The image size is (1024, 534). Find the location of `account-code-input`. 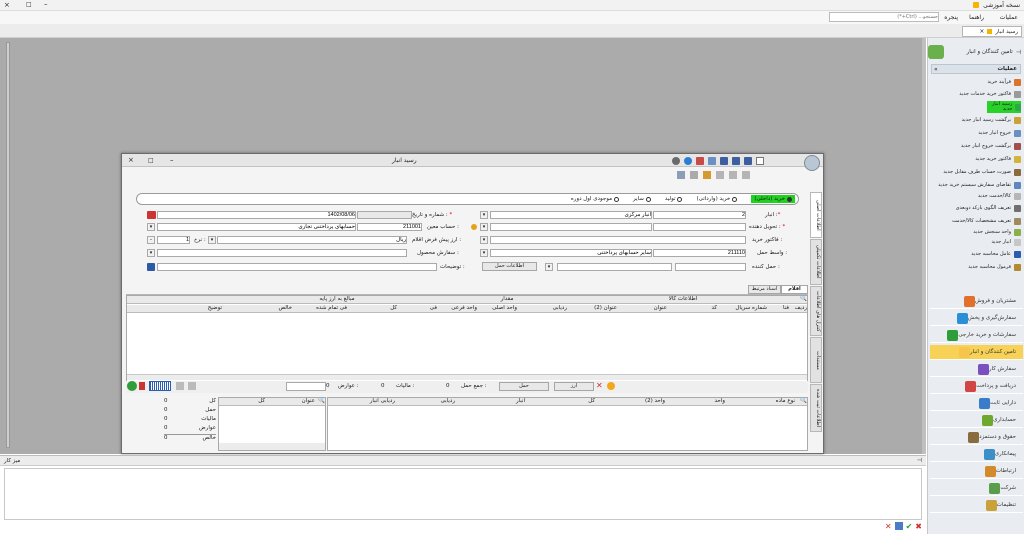

account-code-input is located at coordinates (389, 227).